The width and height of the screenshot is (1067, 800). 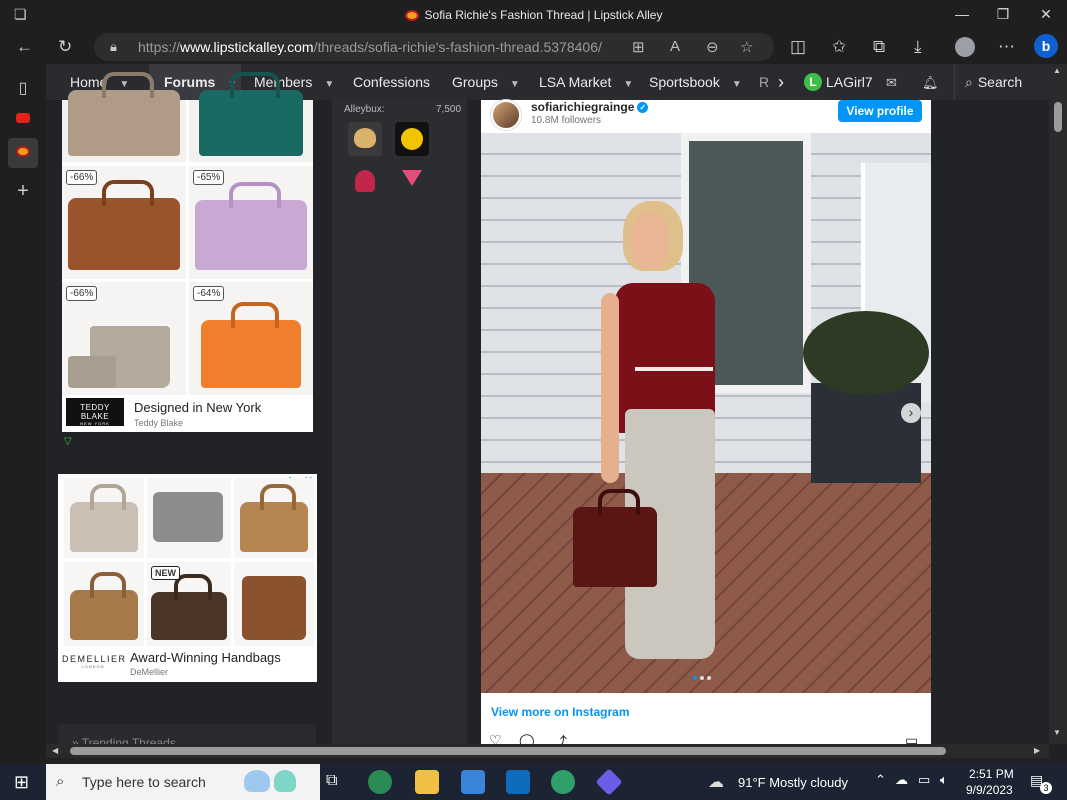 I want to click on instagram-username: sofiarichiegrainge ✓, so click(x=590, y=107).